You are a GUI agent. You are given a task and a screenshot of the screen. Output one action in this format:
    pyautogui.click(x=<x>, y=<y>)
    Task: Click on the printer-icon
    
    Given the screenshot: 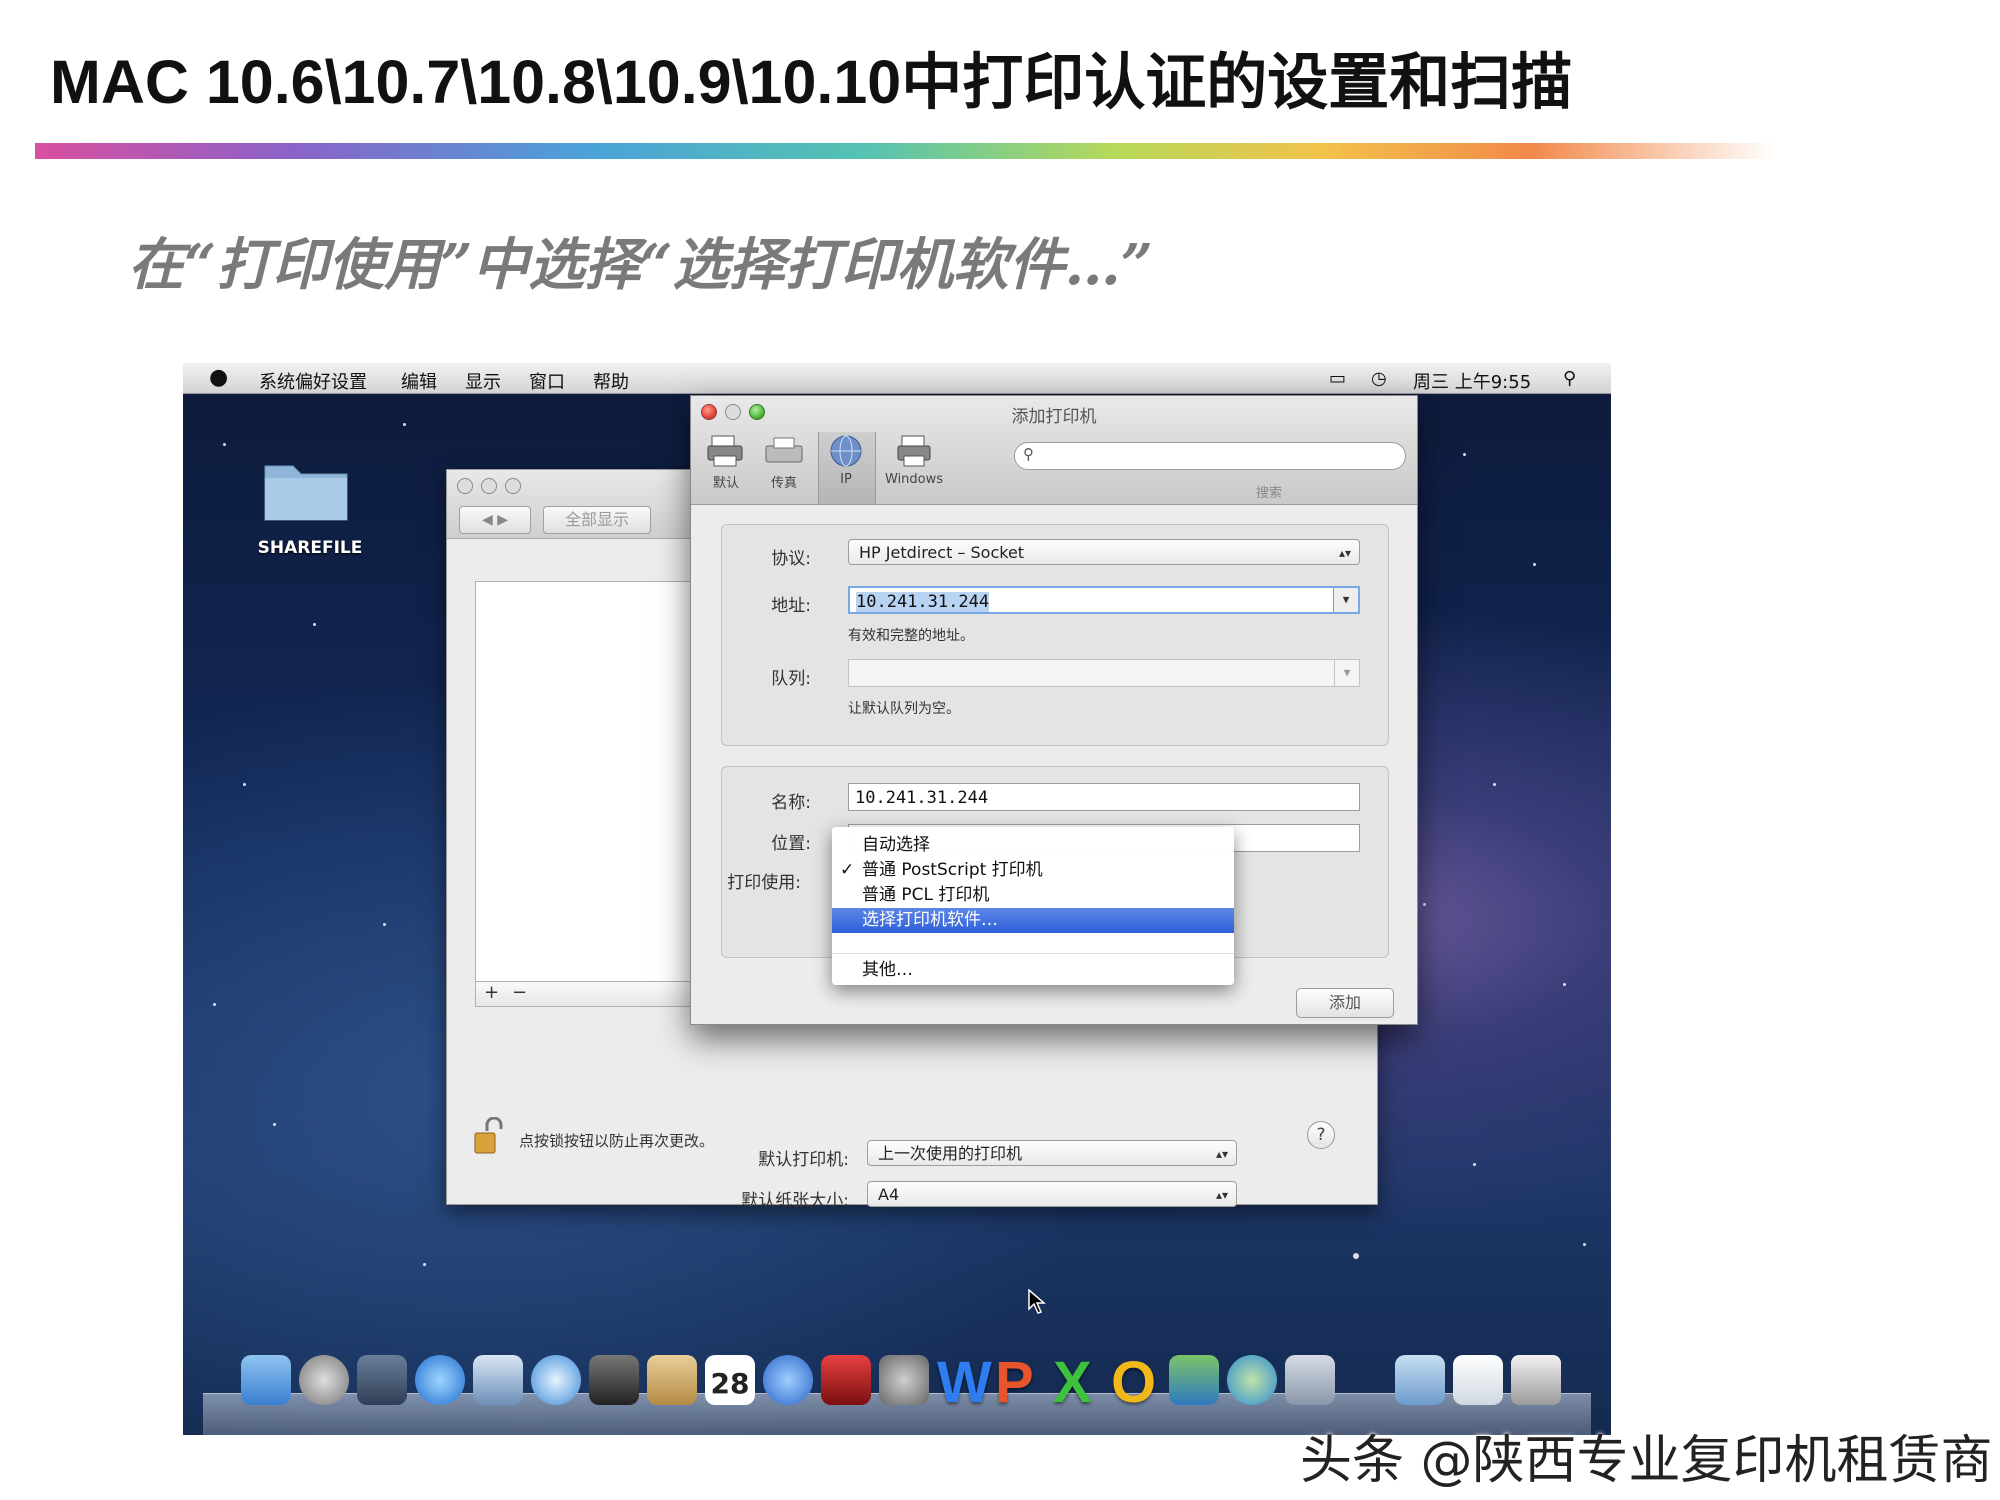 What is the action you would take?
    pyautogui.click(x=725, y=451)
    